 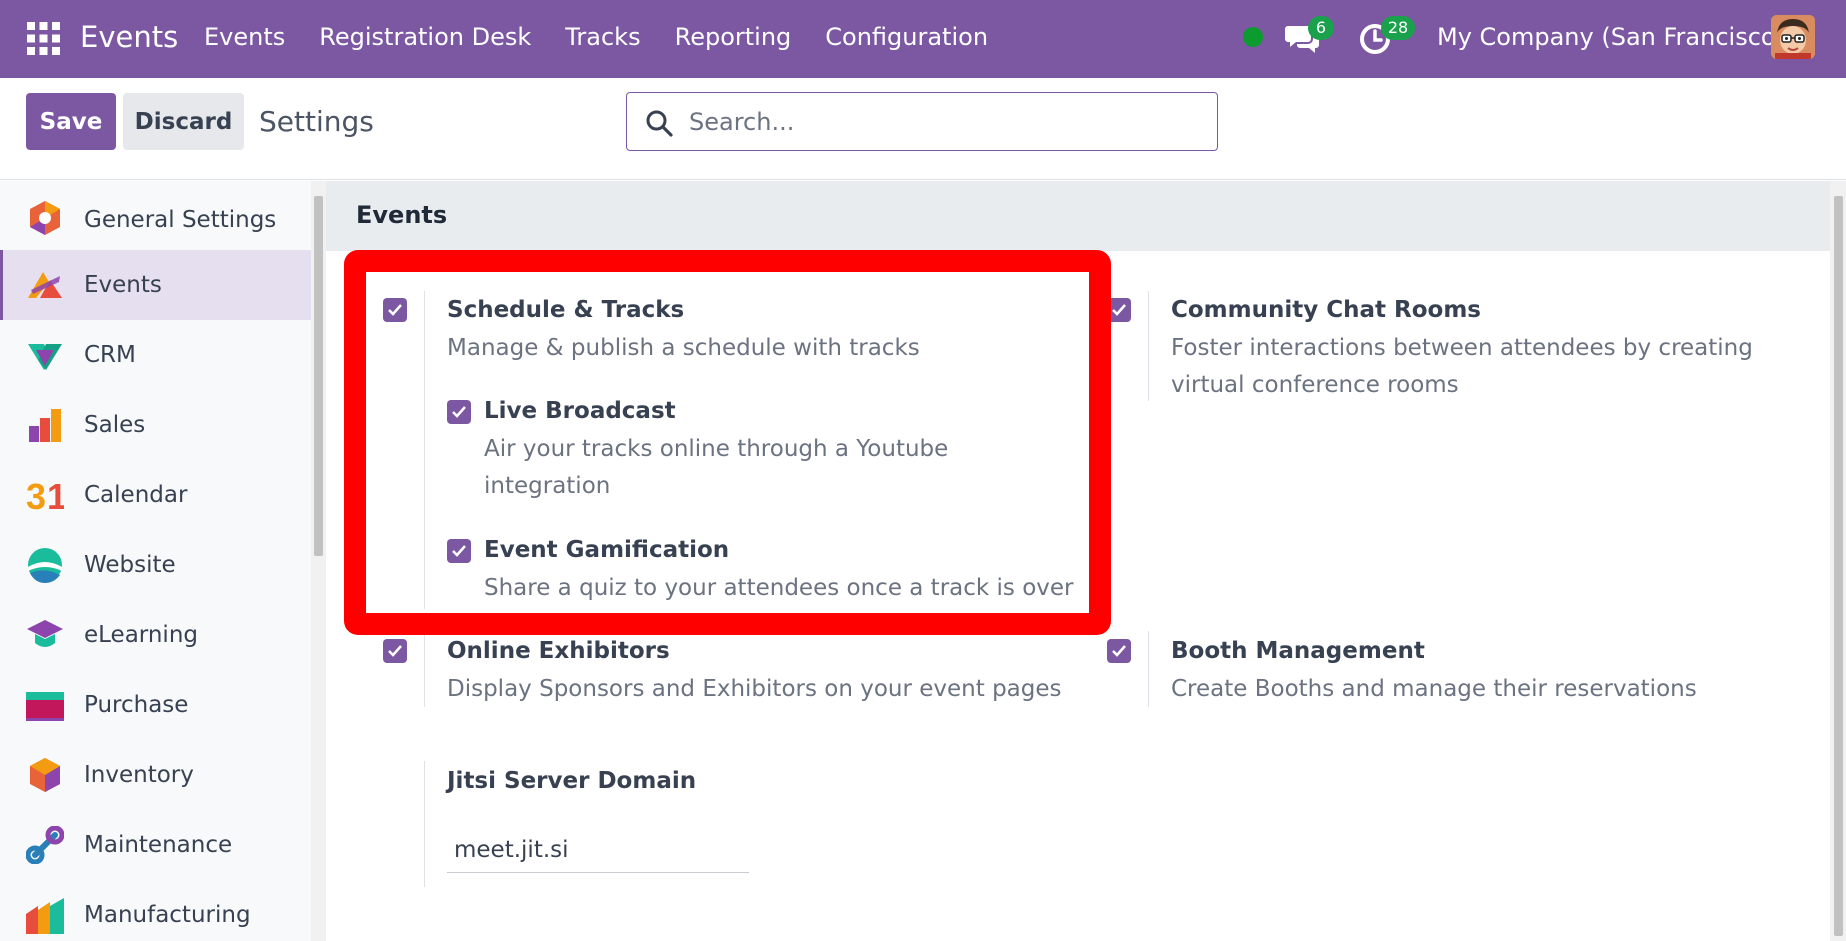 What do you see at coordinates (659, 123) in the screenshot?
I see `search-icon` at bounding box center [659, 123].